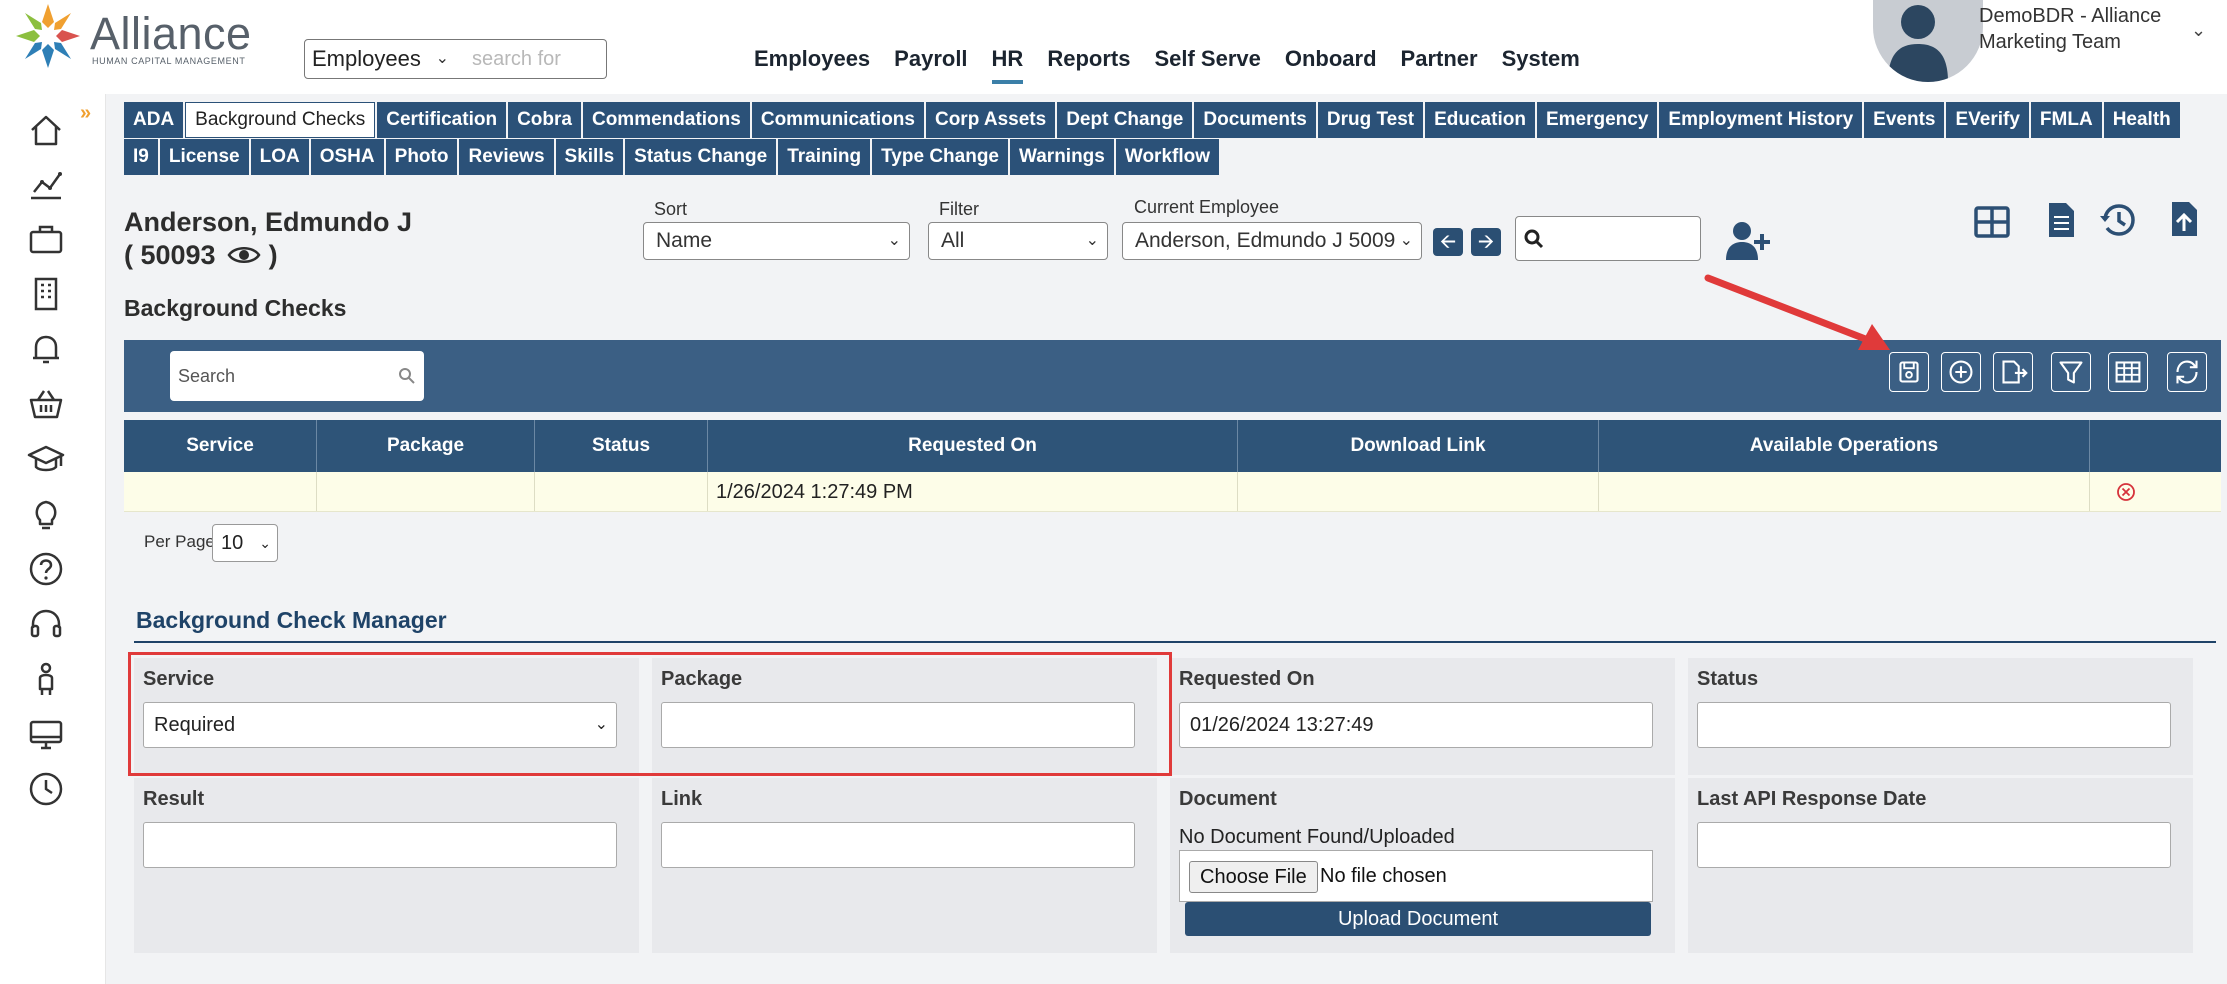 The image size is (2227, 984). Describe the element at coordinates (421, 157) in the screenshot. I see `tab-photo: Photo` at that location.